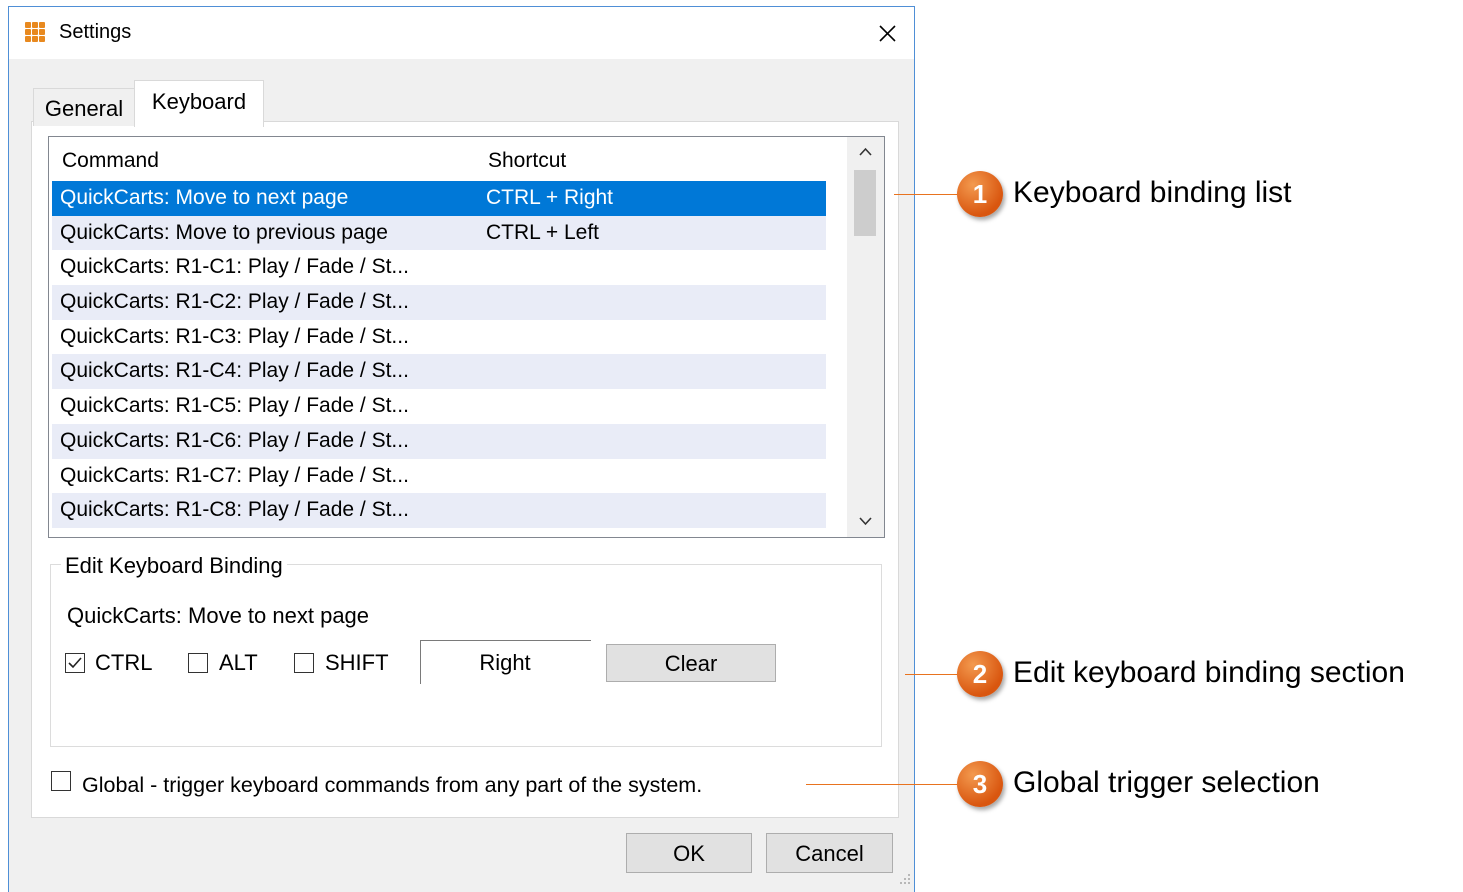  I want to click on ctrl-label: CTRL, so click(124, 662).